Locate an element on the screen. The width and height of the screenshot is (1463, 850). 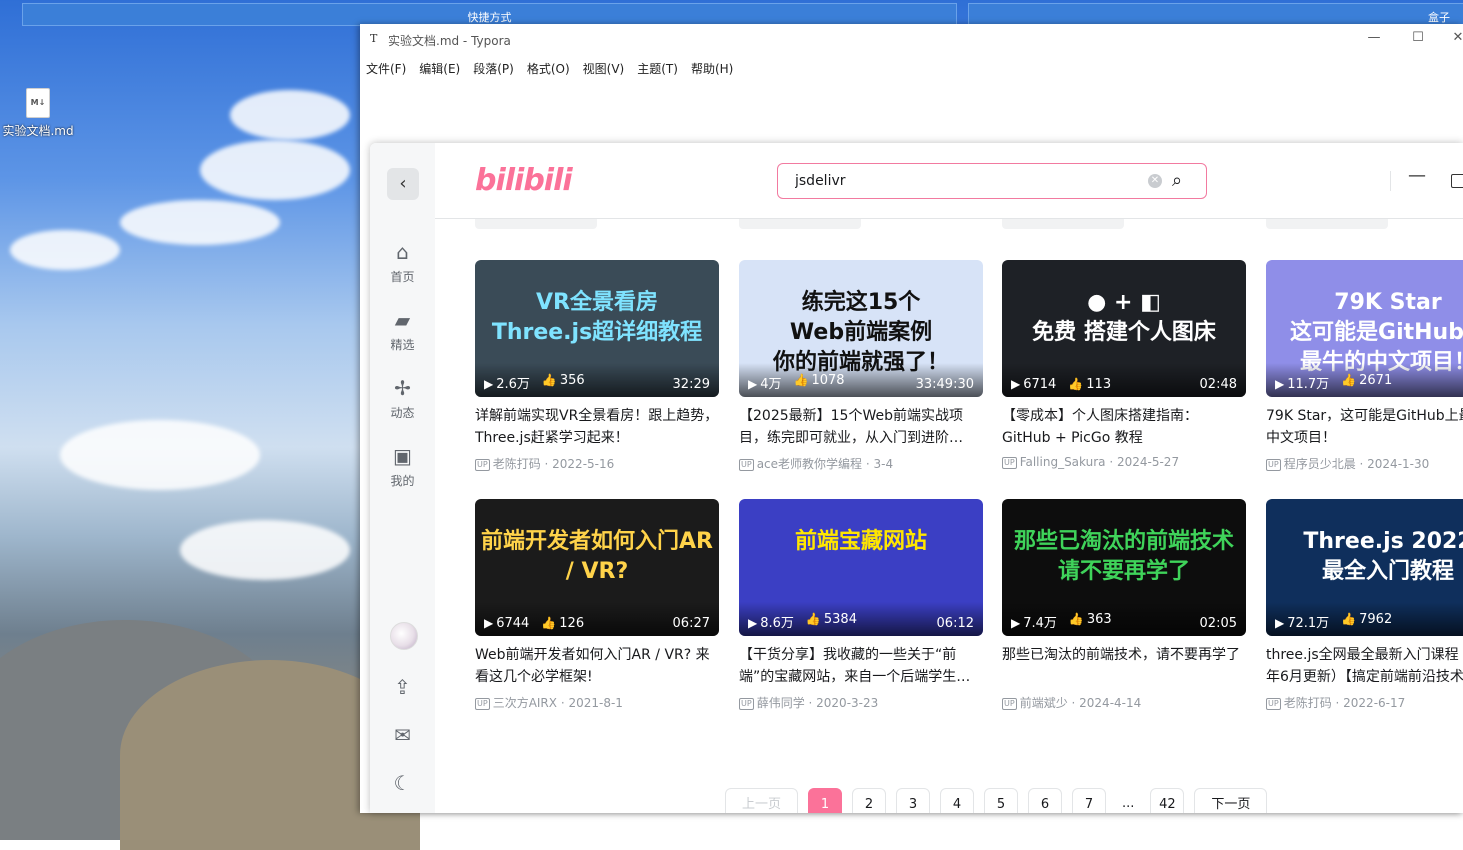
video-thumbnail: 前端宝藏网站 ▶ 8.6万 👍 5384 06:12 is located at coordinates (861, 567).